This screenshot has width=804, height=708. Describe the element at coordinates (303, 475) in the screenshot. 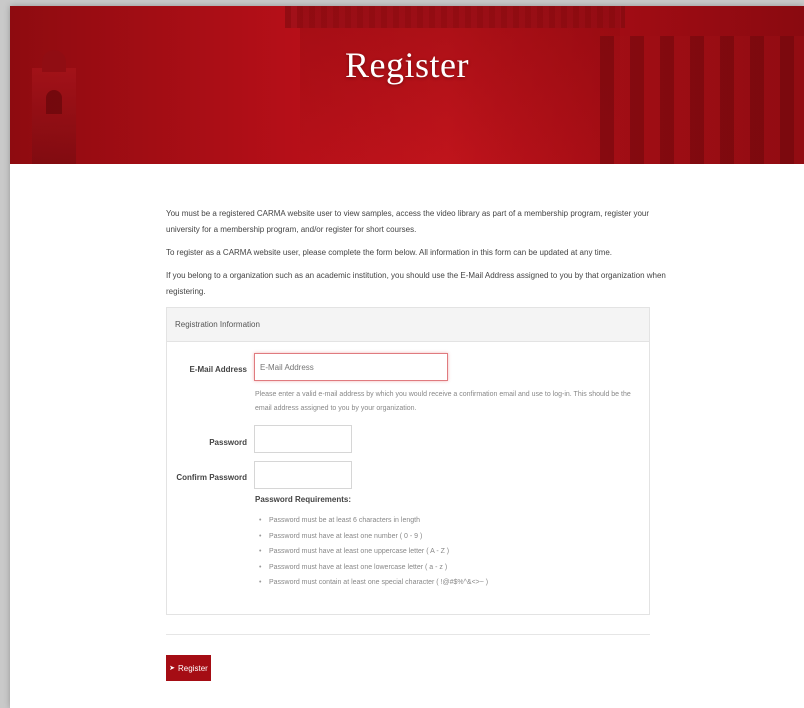

I see `confirm-password-field` at that location.